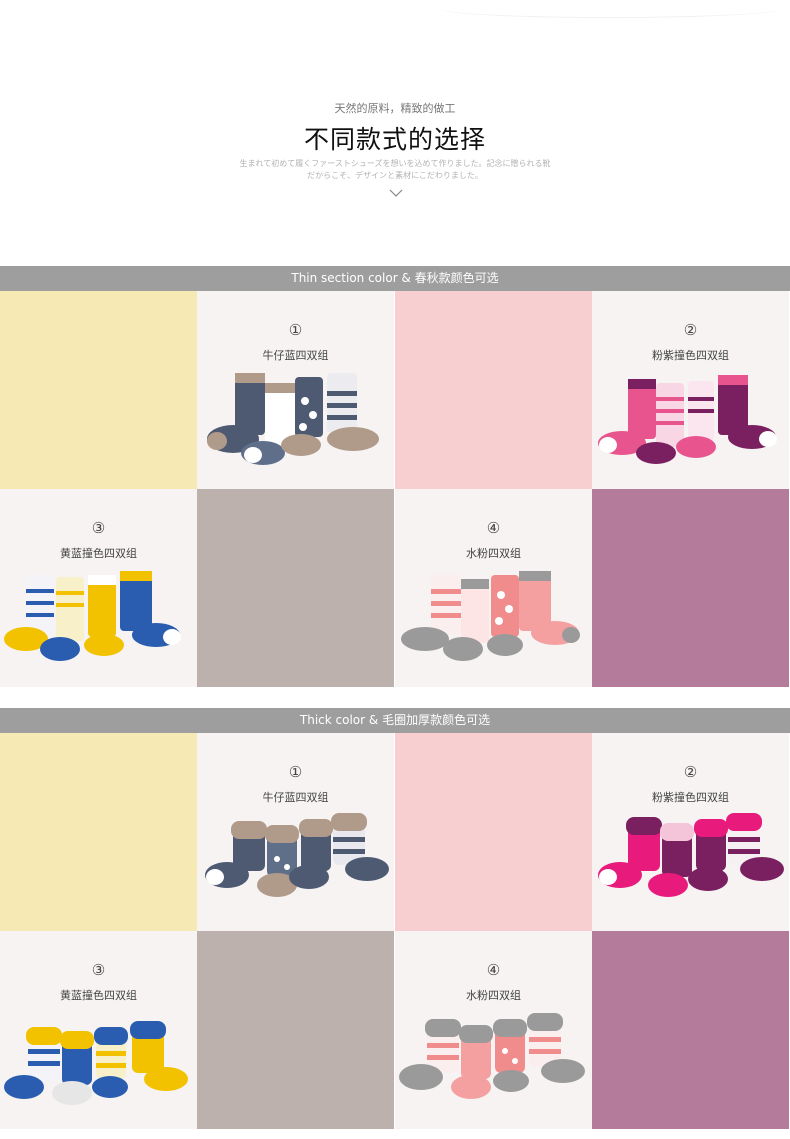 The height and width of the screenshot is (1139, 790). What do you see at coordinates (396, 193) in the screenshot?
I see `chevron-down-icon` at bounding box center [396, 193].